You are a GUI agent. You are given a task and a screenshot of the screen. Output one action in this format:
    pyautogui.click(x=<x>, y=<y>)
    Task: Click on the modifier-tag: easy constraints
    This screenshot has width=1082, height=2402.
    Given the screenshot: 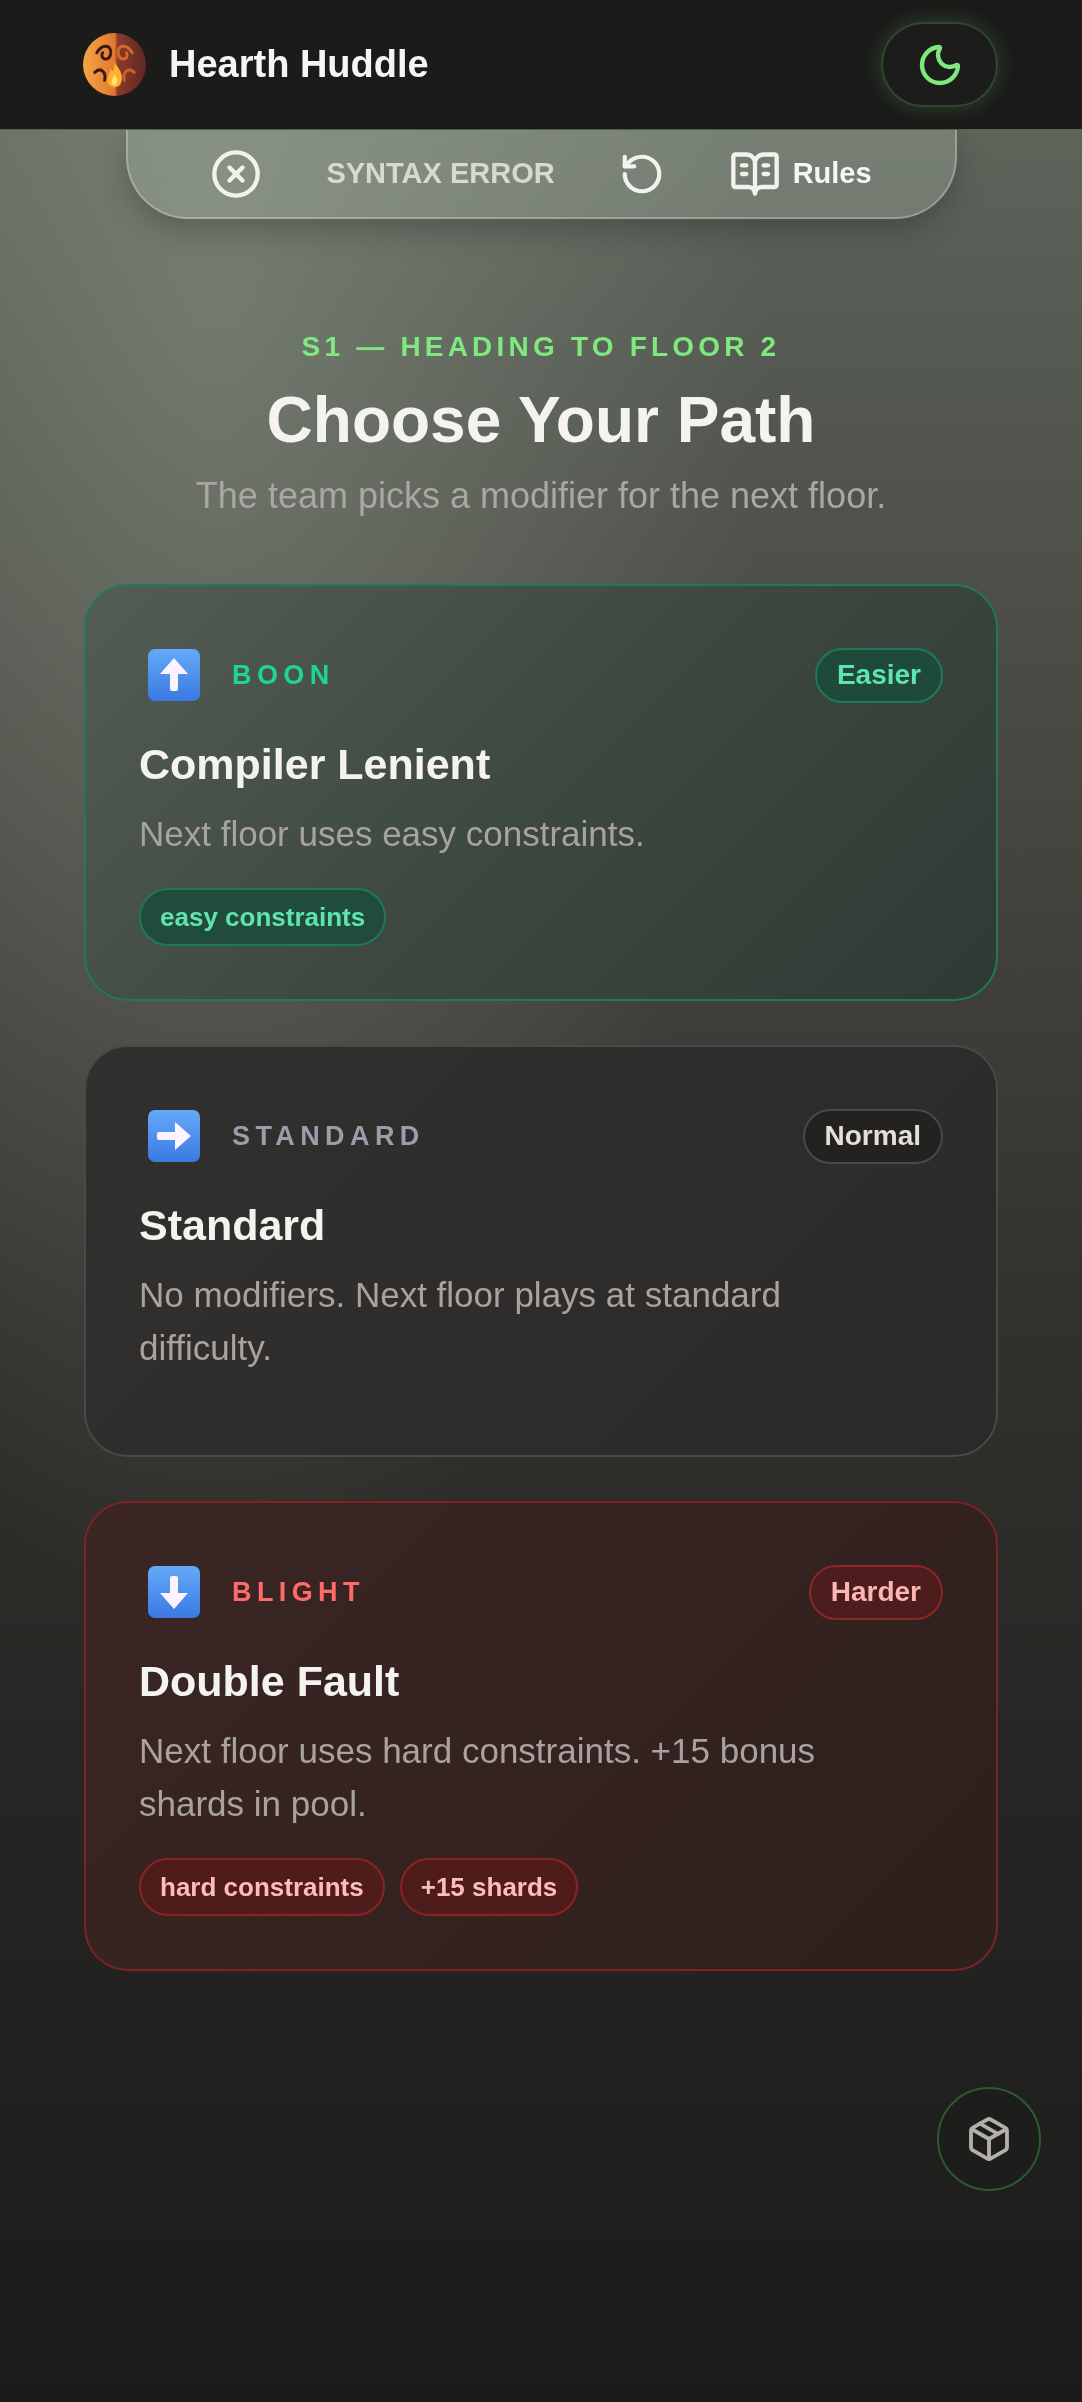 What is the action you would take?
    pyautogui.click(x=263, y=917)
    